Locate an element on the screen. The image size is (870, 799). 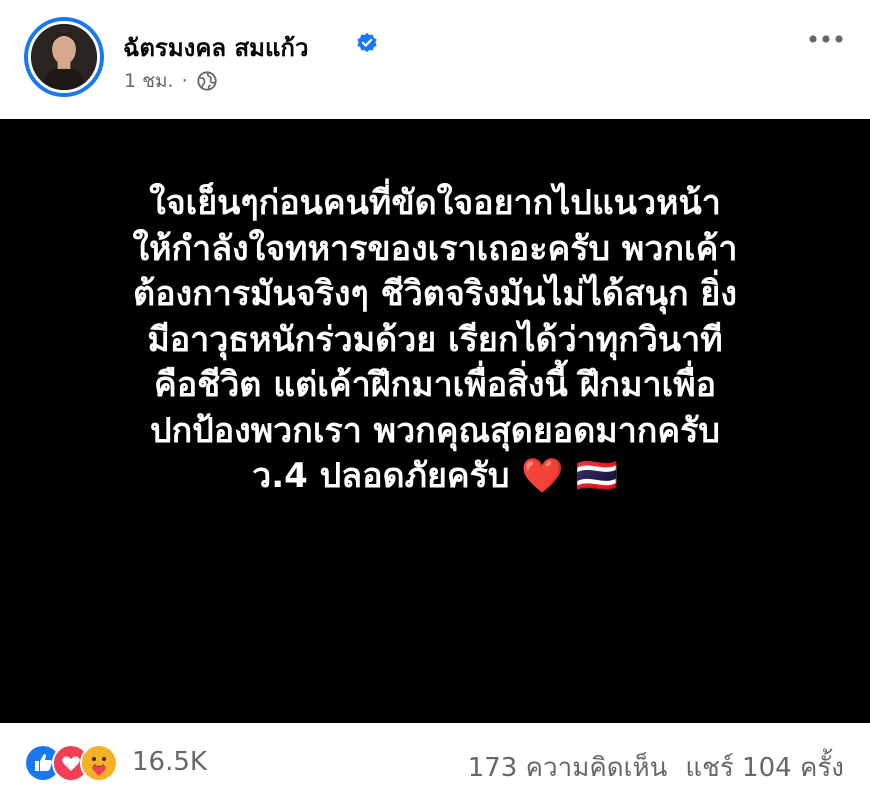
post-meta: 1 ชม. · is located at coordinates (171, 81).